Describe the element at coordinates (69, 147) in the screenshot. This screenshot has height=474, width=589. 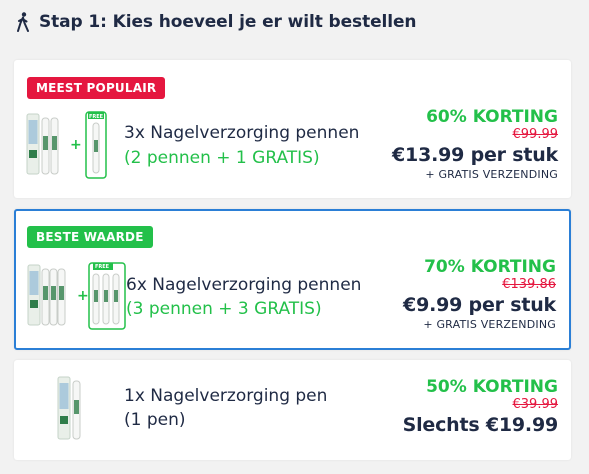
I see `product-image-3-pens` at that location.